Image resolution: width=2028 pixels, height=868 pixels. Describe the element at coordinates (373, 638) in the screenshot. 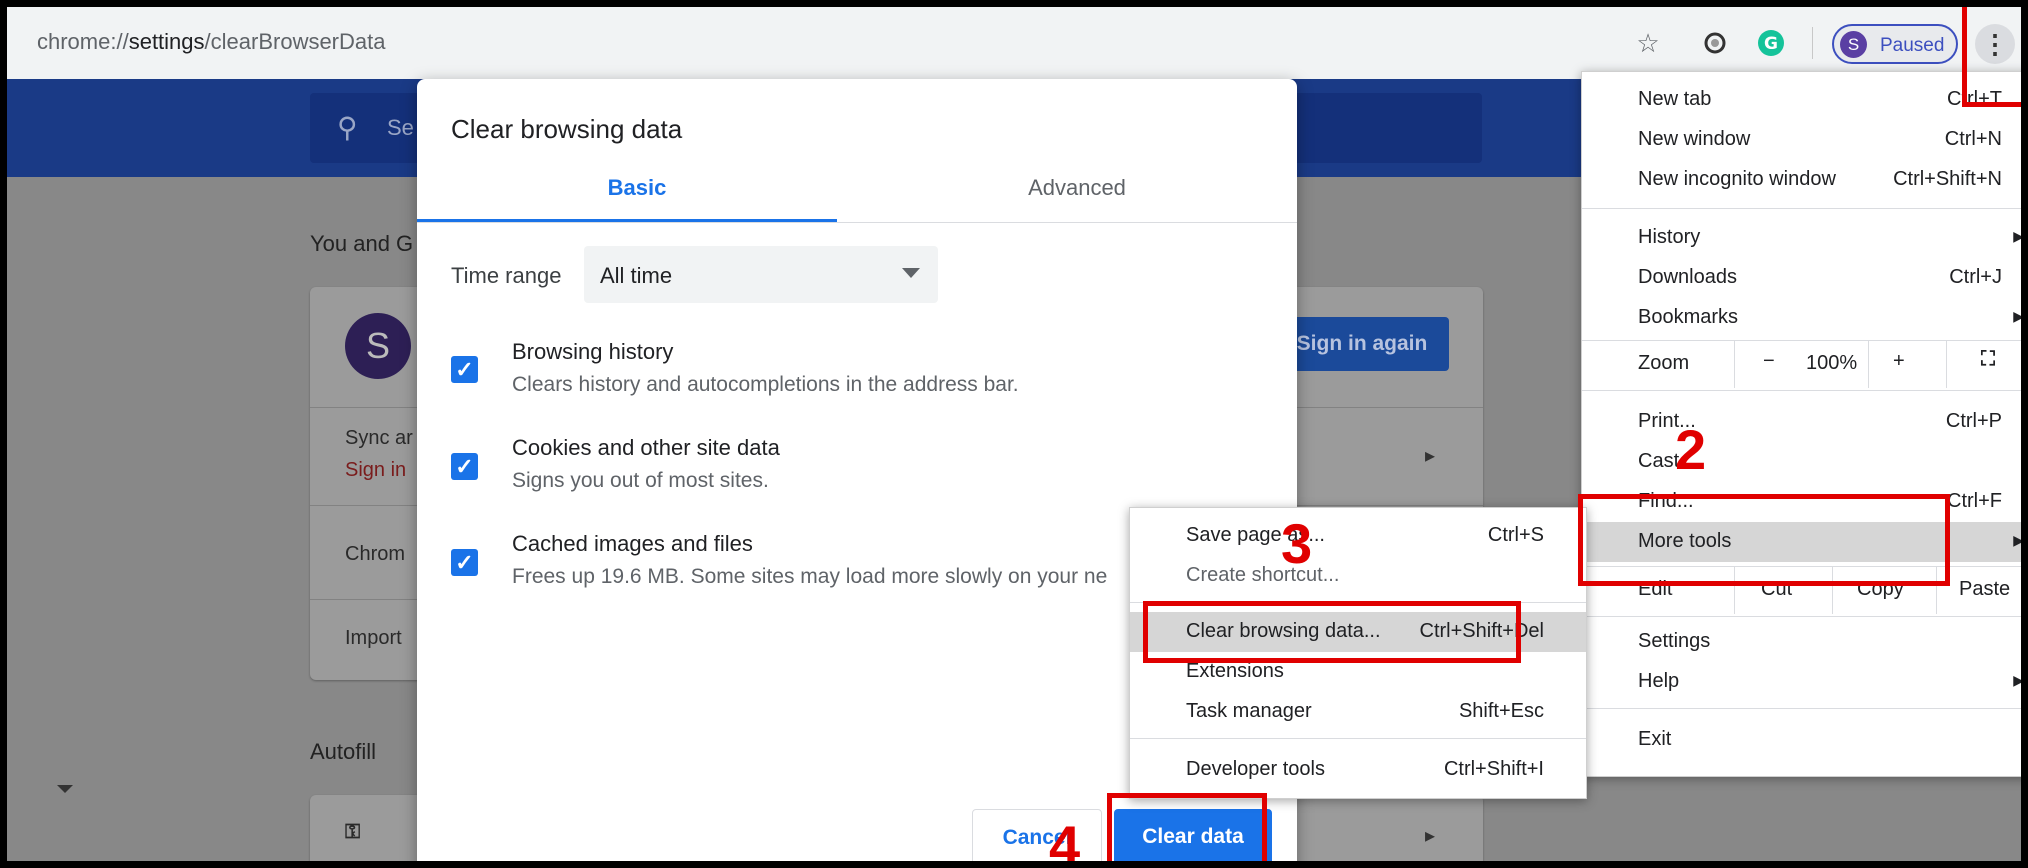

I see `import-row-label: Import` at that location.